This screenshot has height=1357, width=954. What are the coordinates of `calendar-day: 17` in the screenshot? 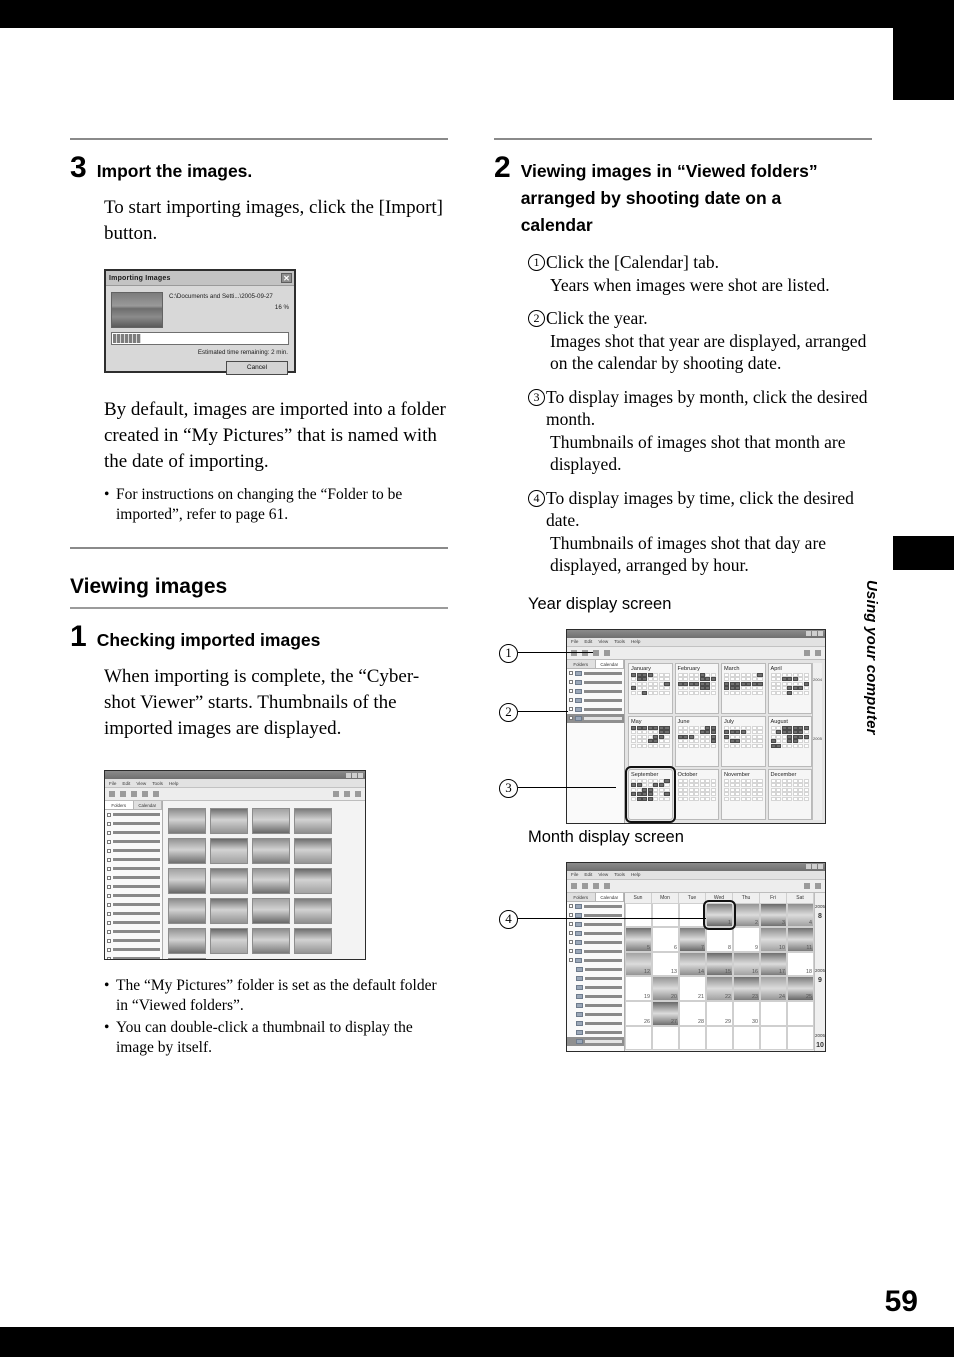 It's located at (773, 964).